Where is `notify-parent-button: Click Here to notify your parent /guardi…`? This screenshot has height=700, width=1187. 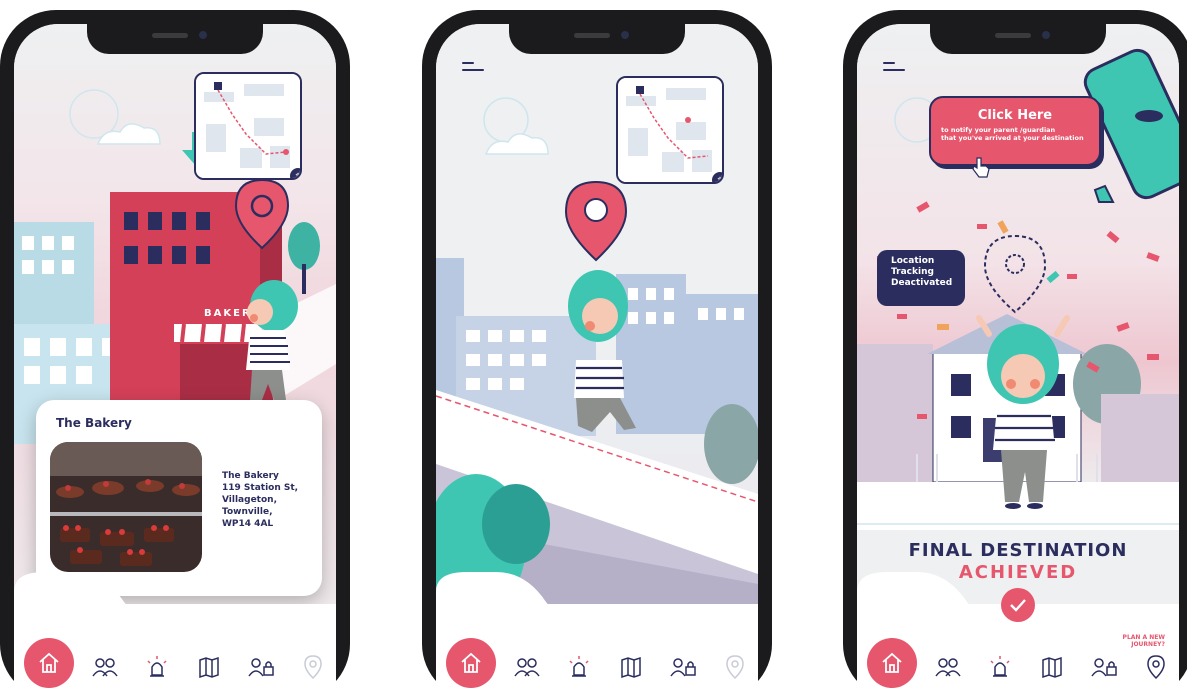
notify-parent-button: Click Here to notify your parent /guardi… is located at coordinates (1015, 137).